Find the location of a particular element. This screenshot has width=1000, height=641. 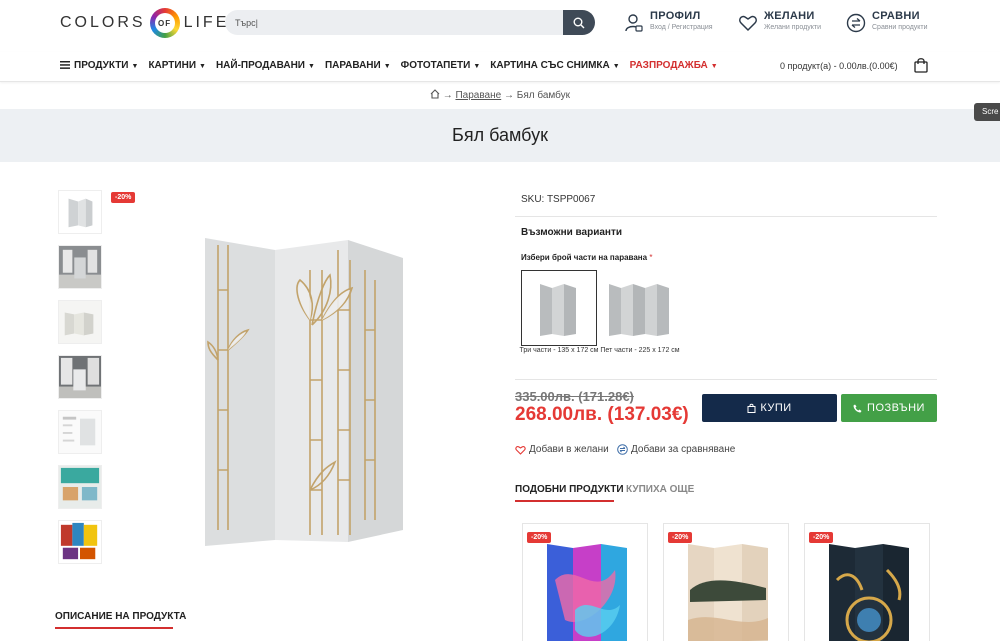

breadcrumb: → Параване → Бял бамбук is located at coordinates (500, 95).